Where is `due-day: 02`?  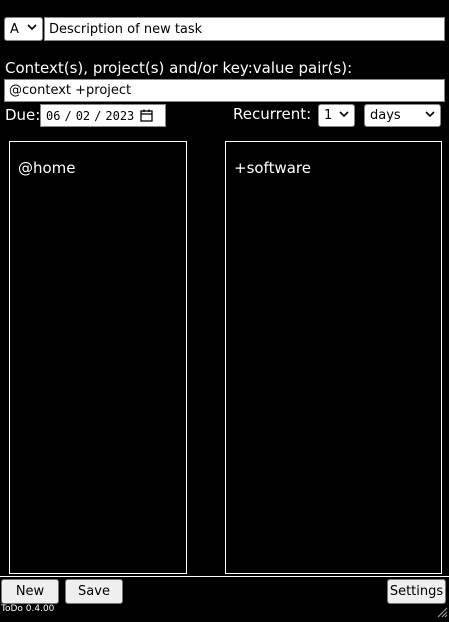 due-day: 02 is located at coordinates (83, 115).